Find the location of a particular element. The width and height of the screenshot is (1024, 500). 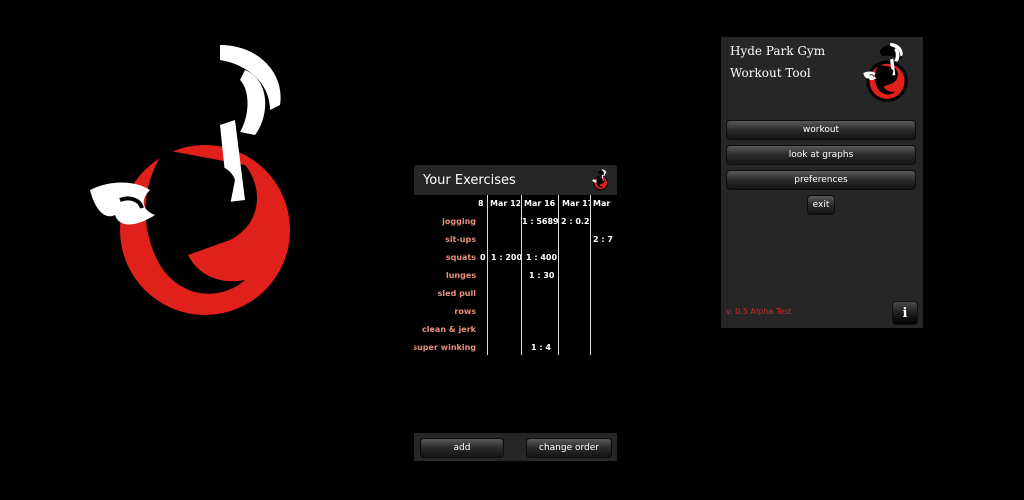

exit-button: exit is located at coordinates (821, 205).